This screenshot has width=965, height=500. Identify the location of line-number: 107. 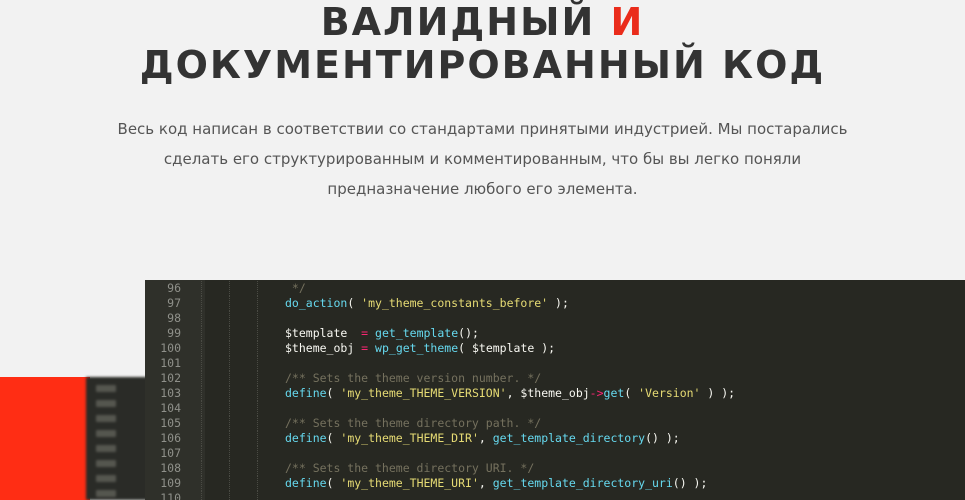
(170, 453).